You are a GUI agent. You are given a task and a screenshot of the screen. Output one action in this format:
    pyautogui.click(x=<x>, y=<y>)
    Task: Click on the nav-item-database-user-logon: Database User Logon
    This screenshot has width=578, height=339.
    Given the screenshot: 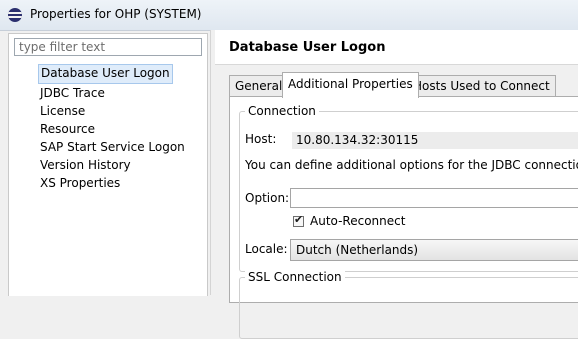 What is the action you would take?
    pyautogui.click(x=105, y=74)
    